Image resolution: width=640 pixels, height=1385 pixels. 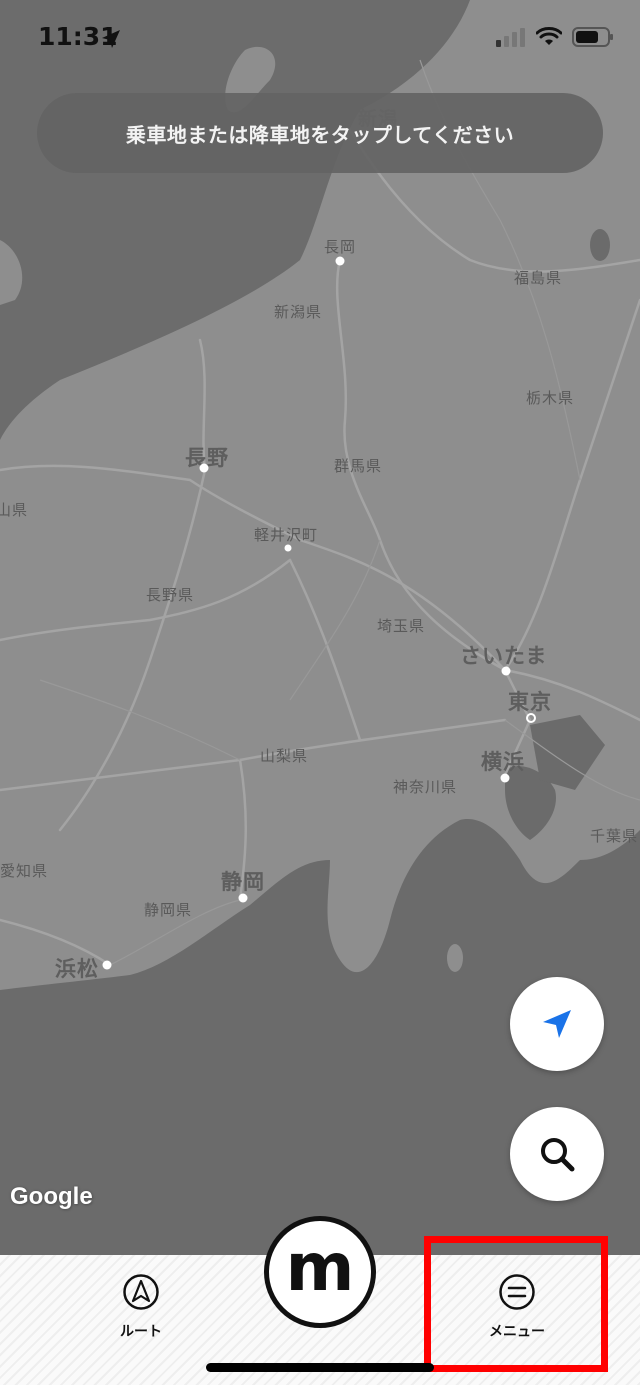 I want to click on map-label-shizuoka-pref: 静岡県, so click(x=168, y=910).